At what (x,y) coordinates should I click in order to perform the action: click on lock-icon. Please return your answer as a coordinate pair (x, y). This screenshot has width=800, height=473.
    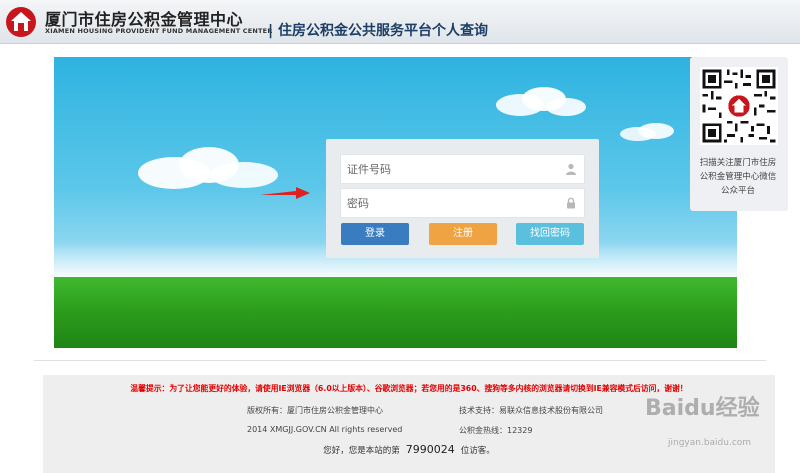
    Looking at the image, I should click on (571, 203).